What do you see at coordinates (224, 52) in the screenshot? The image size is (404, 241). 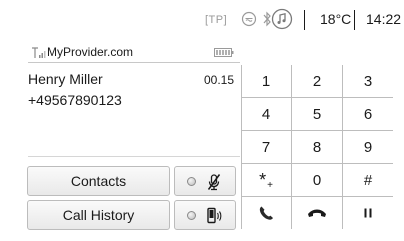 I see `battery-icon` at bounding box center [224, 52].